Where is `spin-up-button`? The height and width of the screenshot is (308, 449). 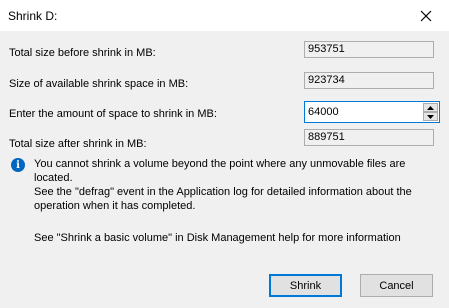 spin-up-button is located at coordinates (430, 107).